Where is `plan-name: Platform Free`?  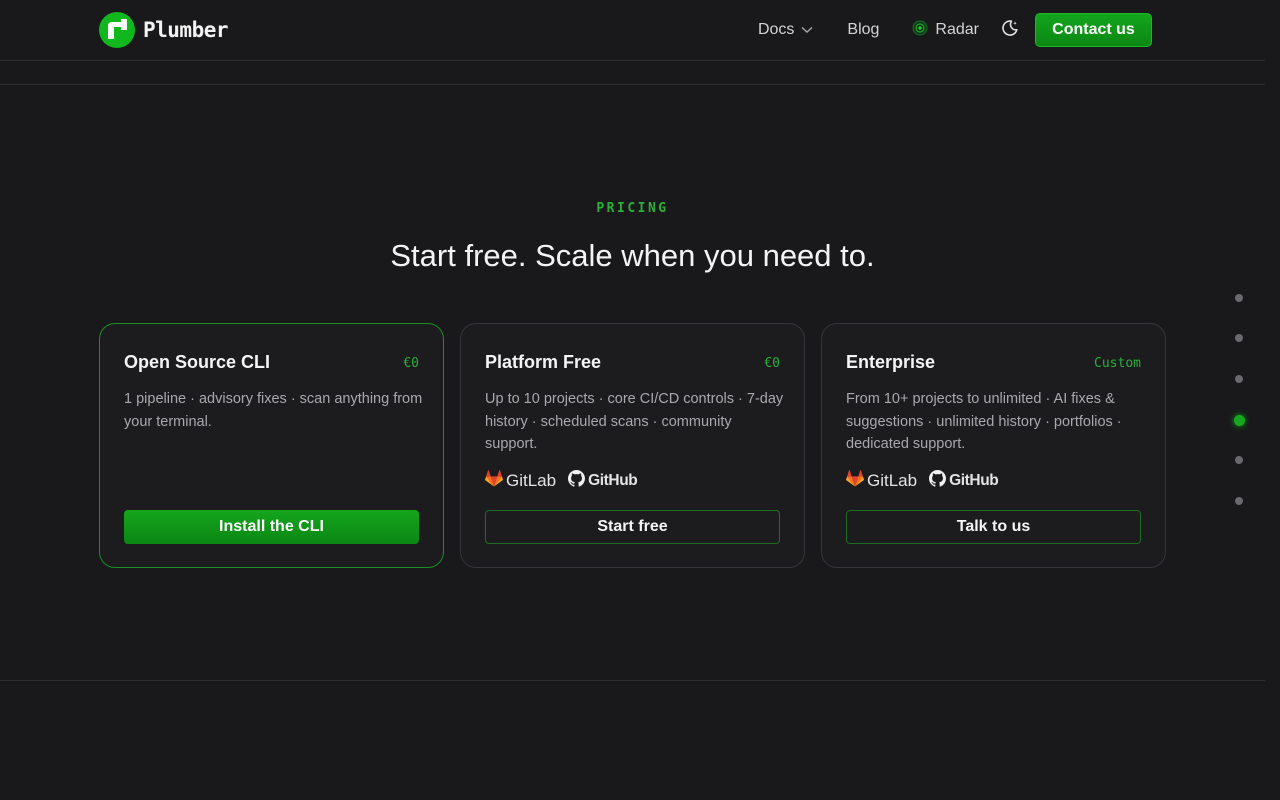
plan-name: Platform Free is located at coordinates (543, 362).